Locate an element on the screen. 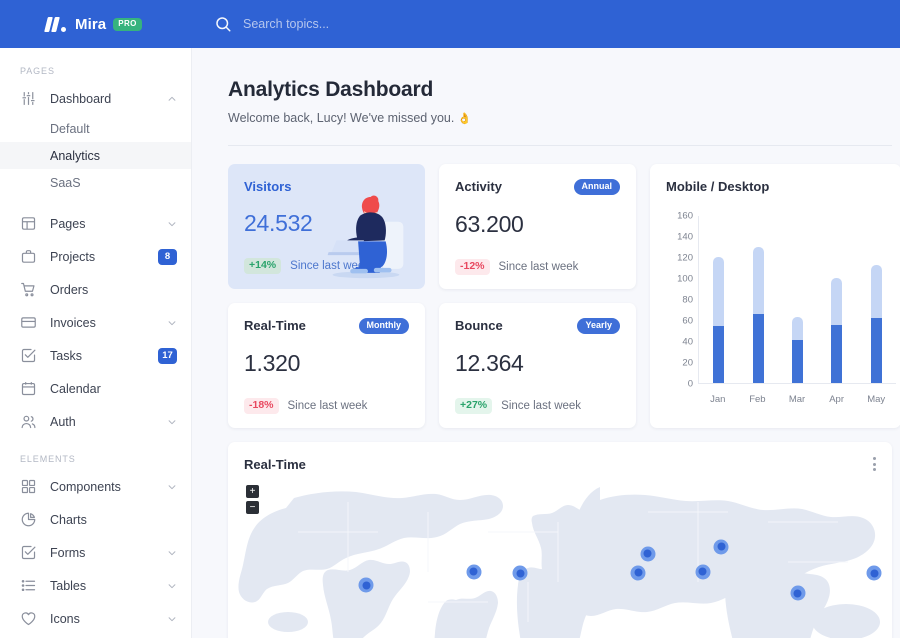  sidebar-section-label-pages: PAGES is located at coordinates (37, 71).